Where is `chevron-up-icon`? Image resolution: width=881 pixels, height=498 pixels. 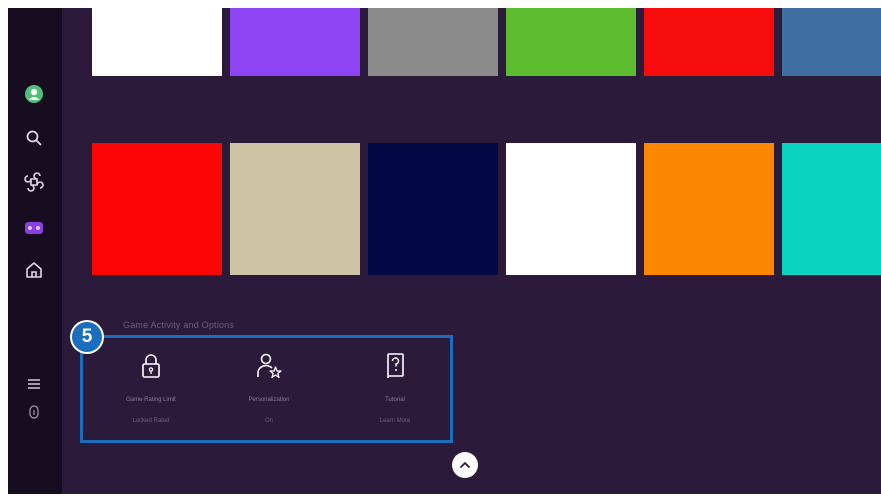 chevron-up-icon is located at coordinates (465, 465).